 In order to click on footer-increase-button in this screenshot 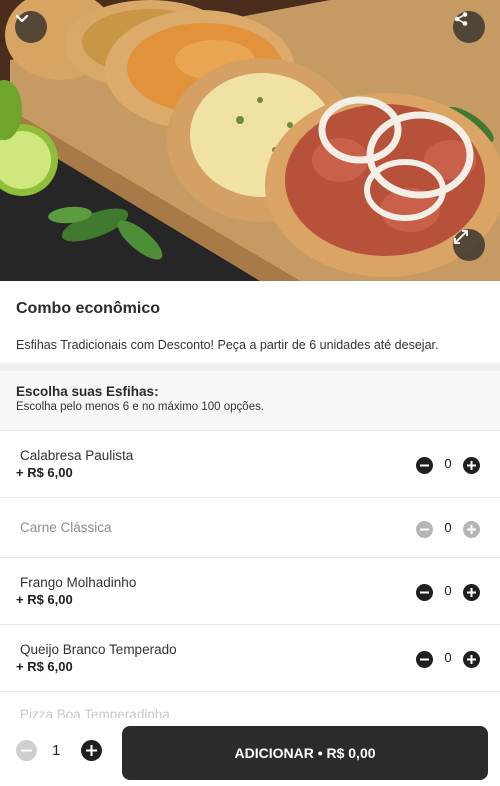, I will do `click(91, 750)`.